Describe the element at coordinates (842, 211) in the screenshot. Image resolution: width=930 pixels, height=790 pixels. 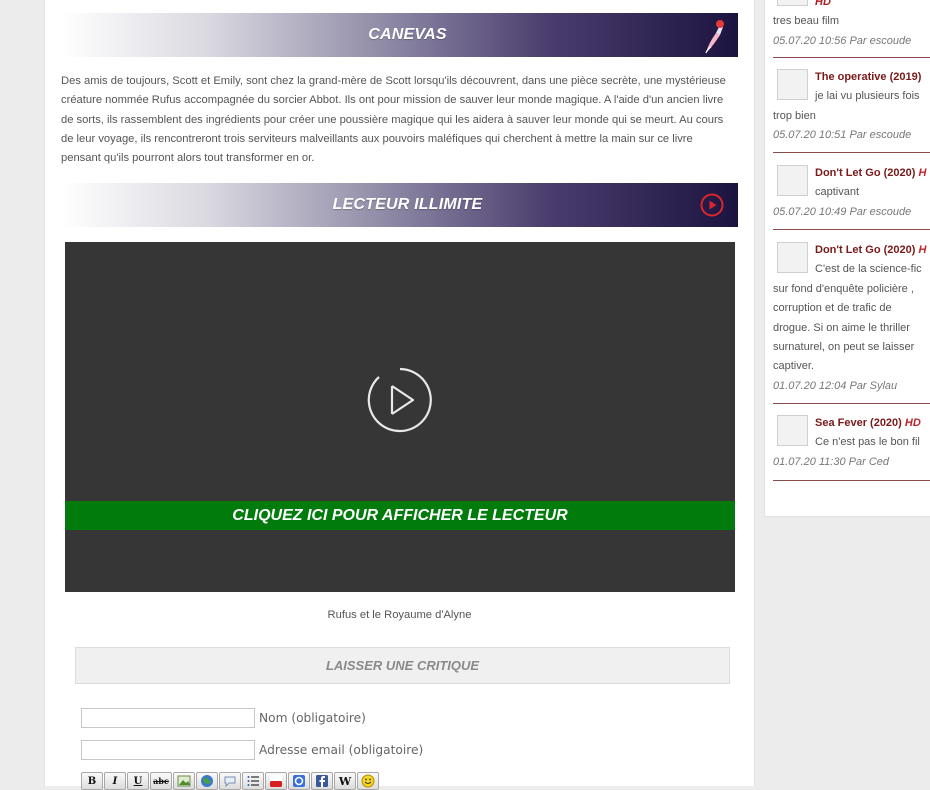
I see `comment-meta: 05.07.20 10:49 Par escoude` at that location.